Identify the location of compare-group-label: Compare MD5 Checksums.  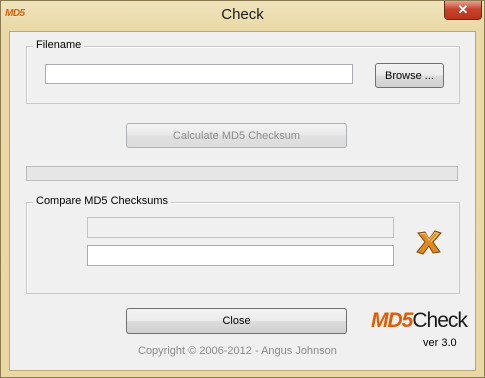
(102, 201).